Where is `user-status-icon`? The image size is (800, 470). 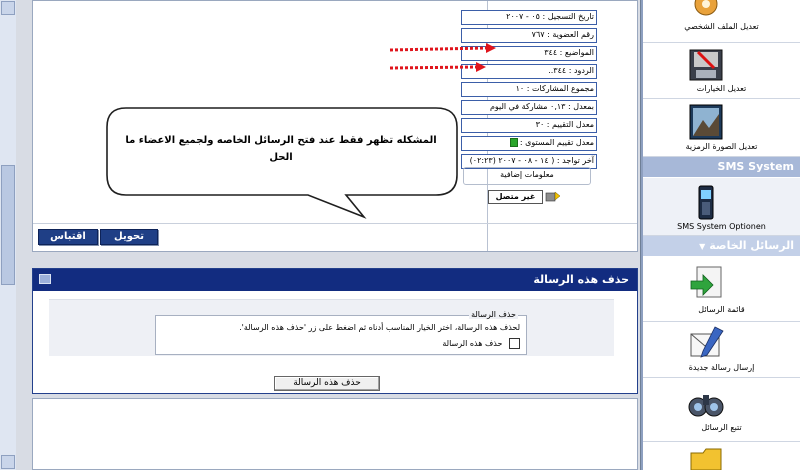
user-status-icon is located at coordinates (553, 196).